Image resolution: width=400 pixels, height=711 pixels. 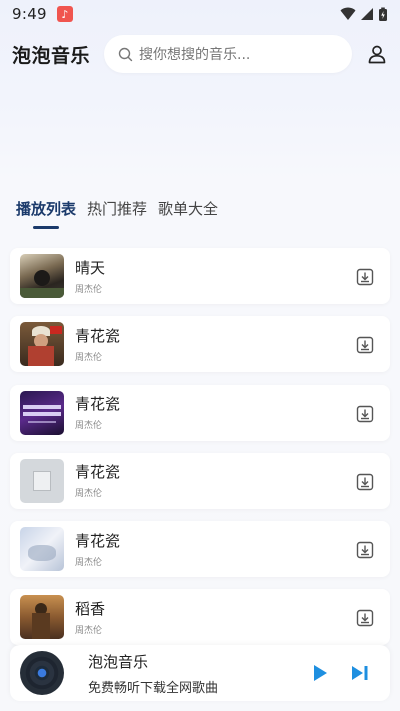 I want to click on user-icon, so click(x=377, y=54).